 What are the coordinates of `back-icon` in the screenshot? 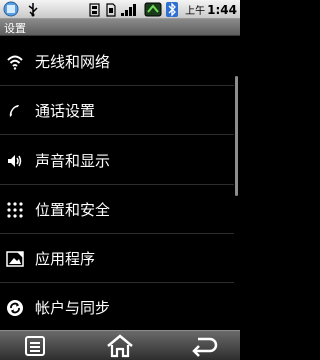 It's located at (205, 346).